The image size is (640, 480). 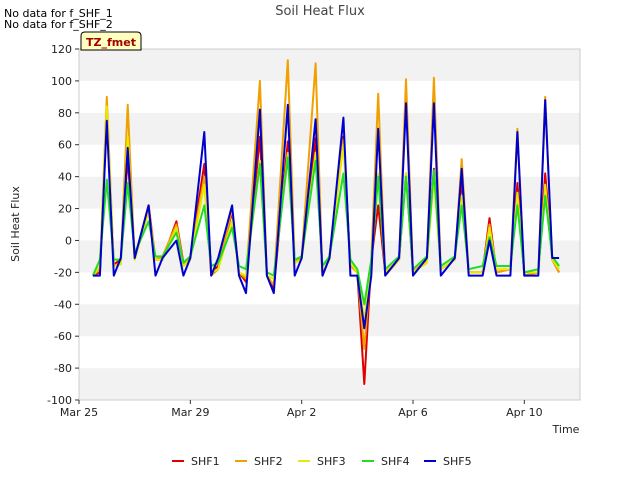 What do you see at coordinates (61, 81) in the screenshot?
I see `y-tick-label: 100` at bounding box center [61, 81].